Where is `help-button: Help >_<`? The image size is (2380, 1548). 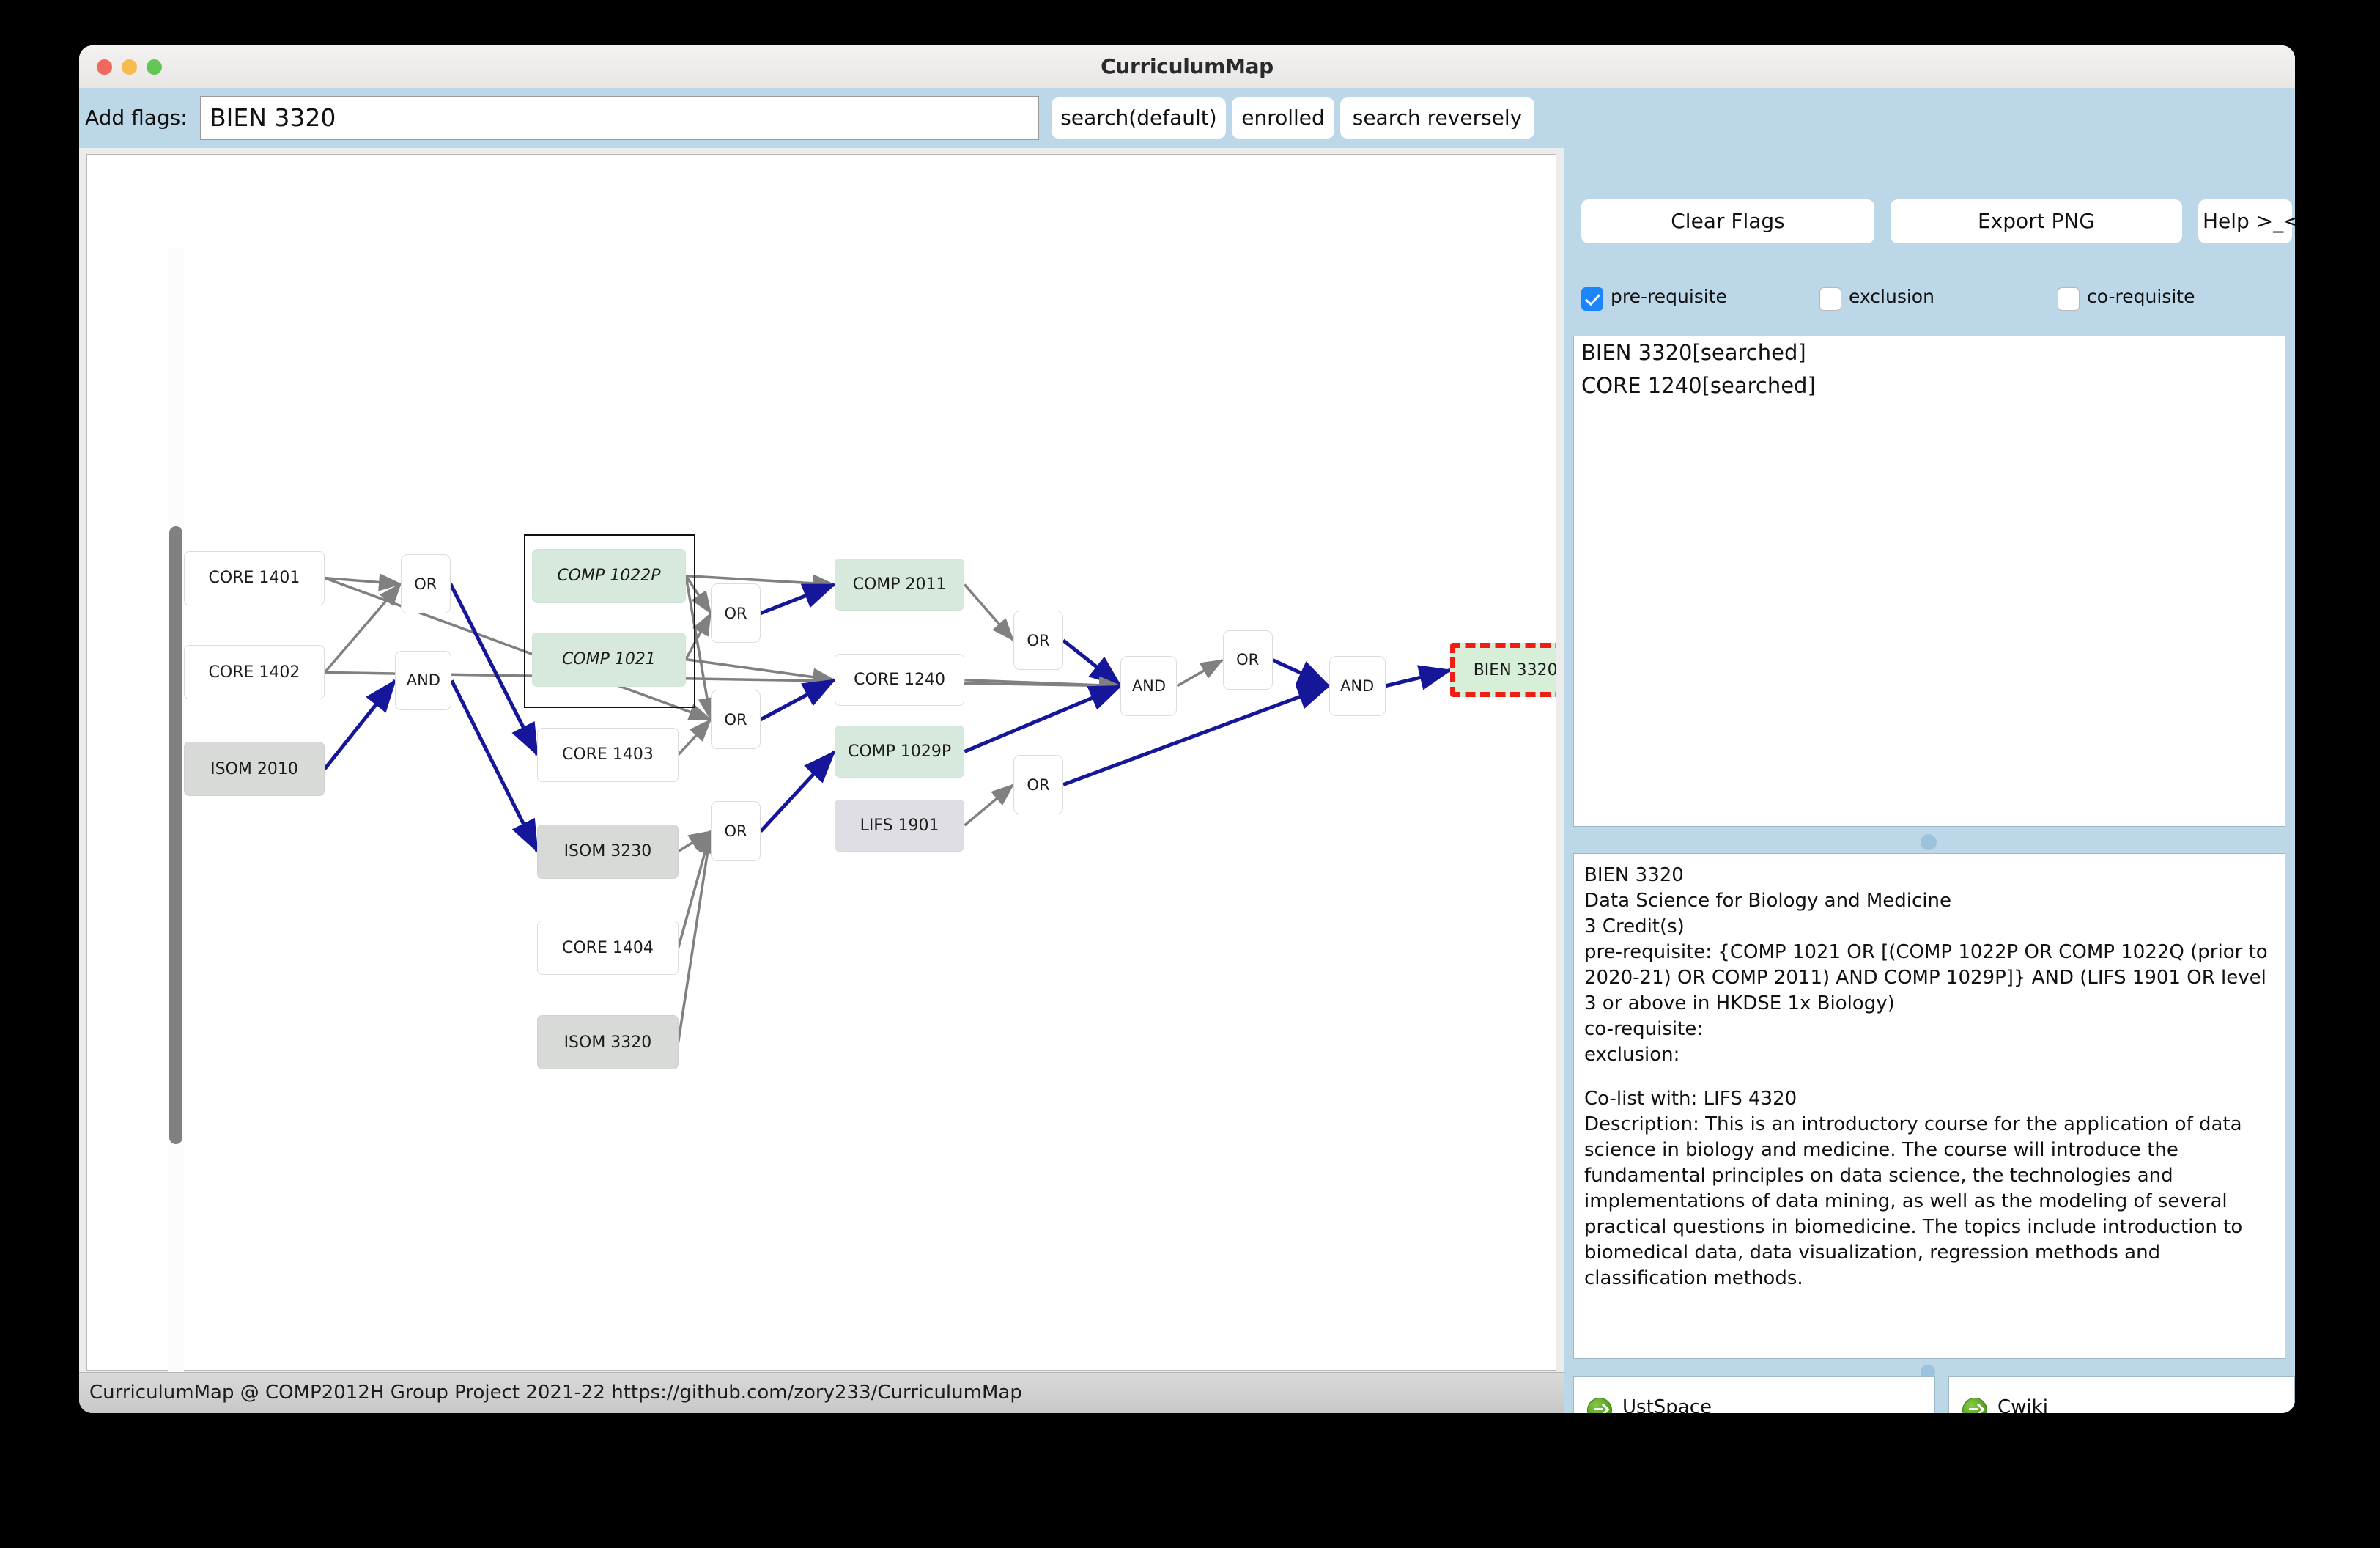 help-button: Help >_< is located at coordinates (2246, 221).